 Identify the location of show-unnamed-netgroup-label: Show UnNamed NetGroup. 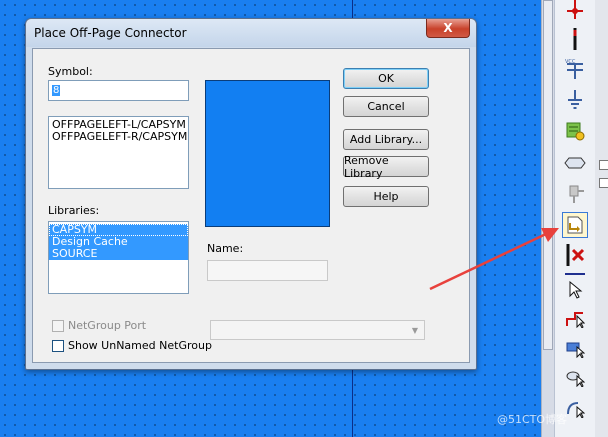
(140, 345).